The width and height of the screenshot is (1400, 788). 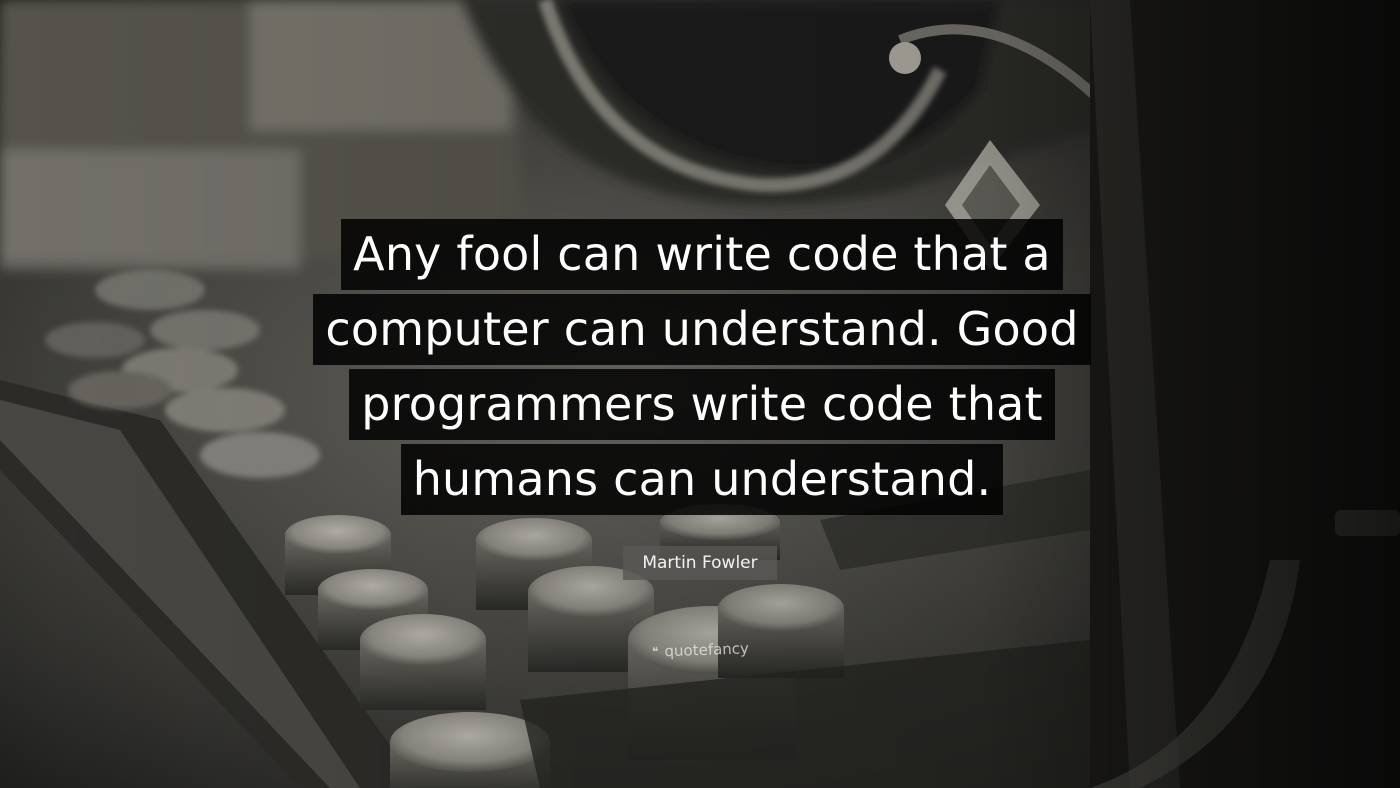 I want to click on quote-line-3: programmers write code that, so click(x=702, y=404).